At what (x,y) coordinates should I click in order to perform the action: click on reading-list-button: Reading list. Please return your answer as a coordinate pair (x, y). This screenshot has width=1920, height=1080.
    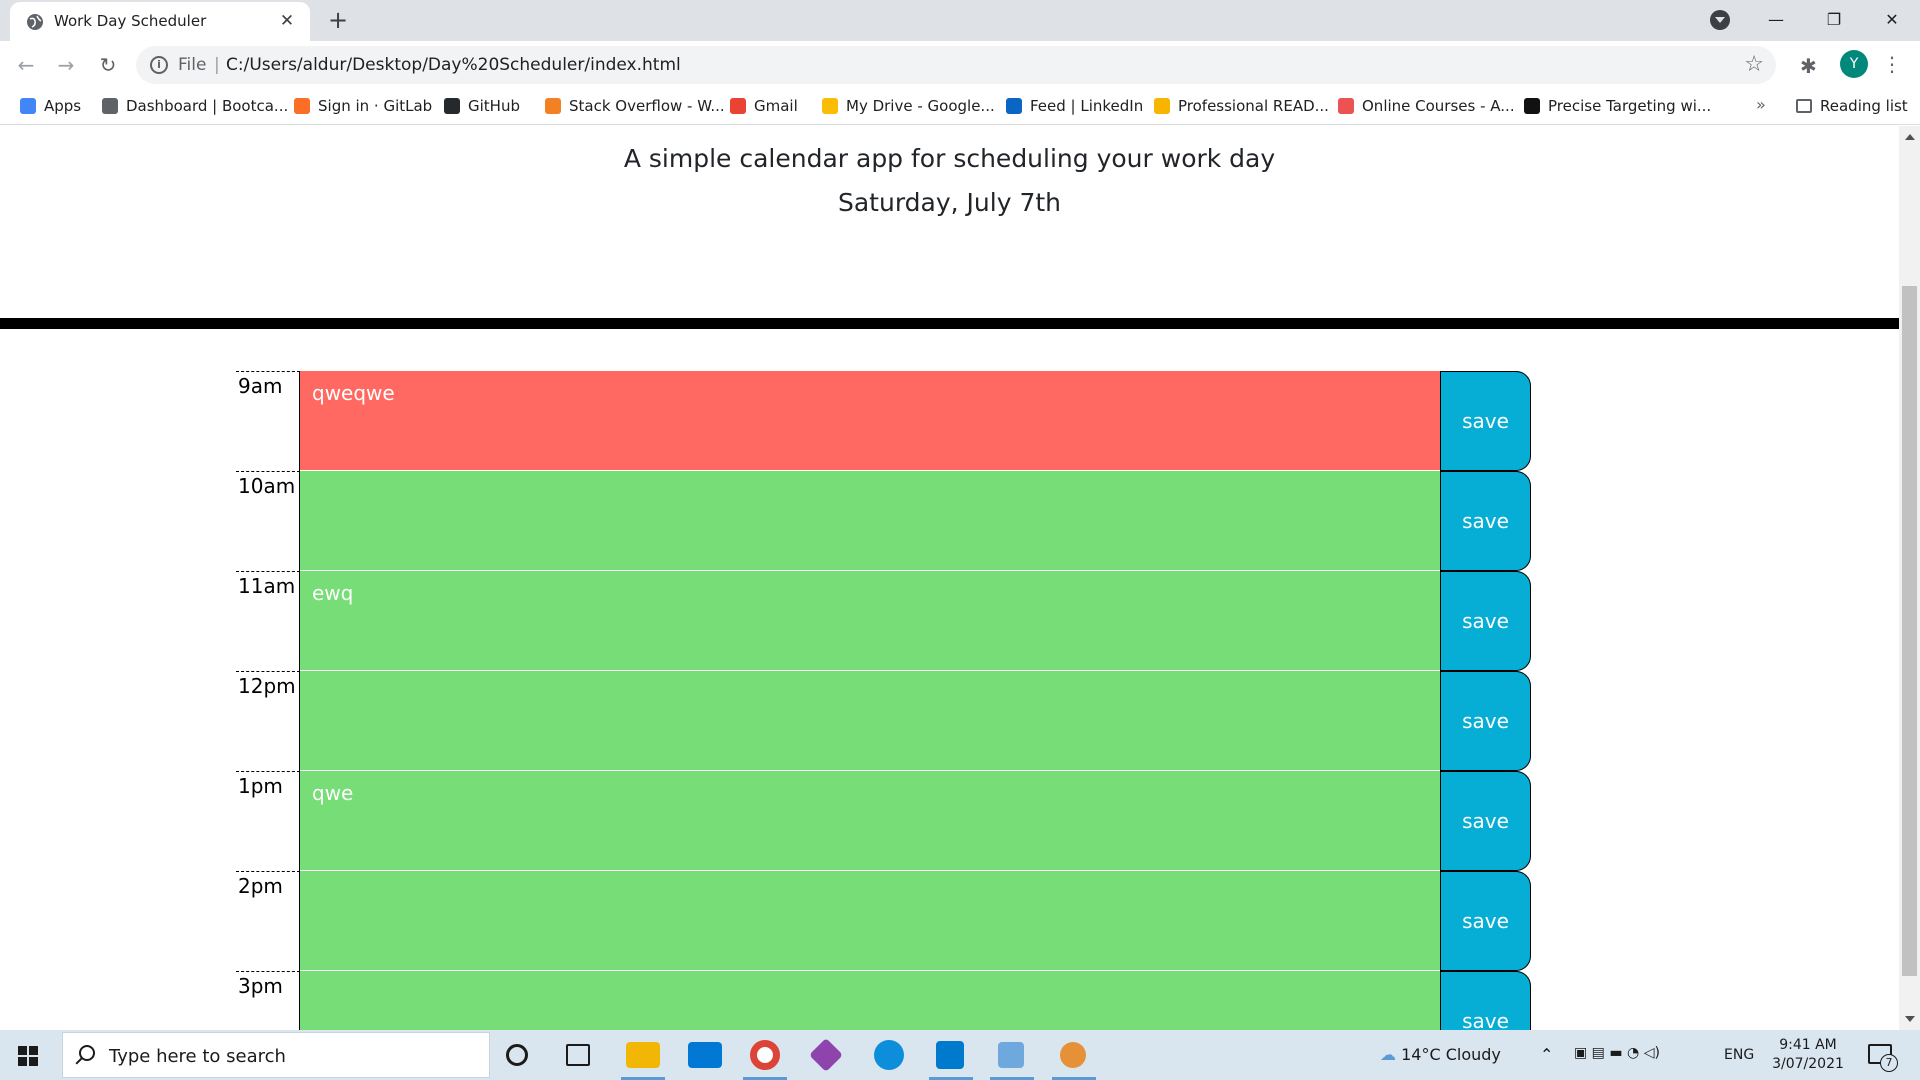
    Looking at the image, I should click on (1852, 106).